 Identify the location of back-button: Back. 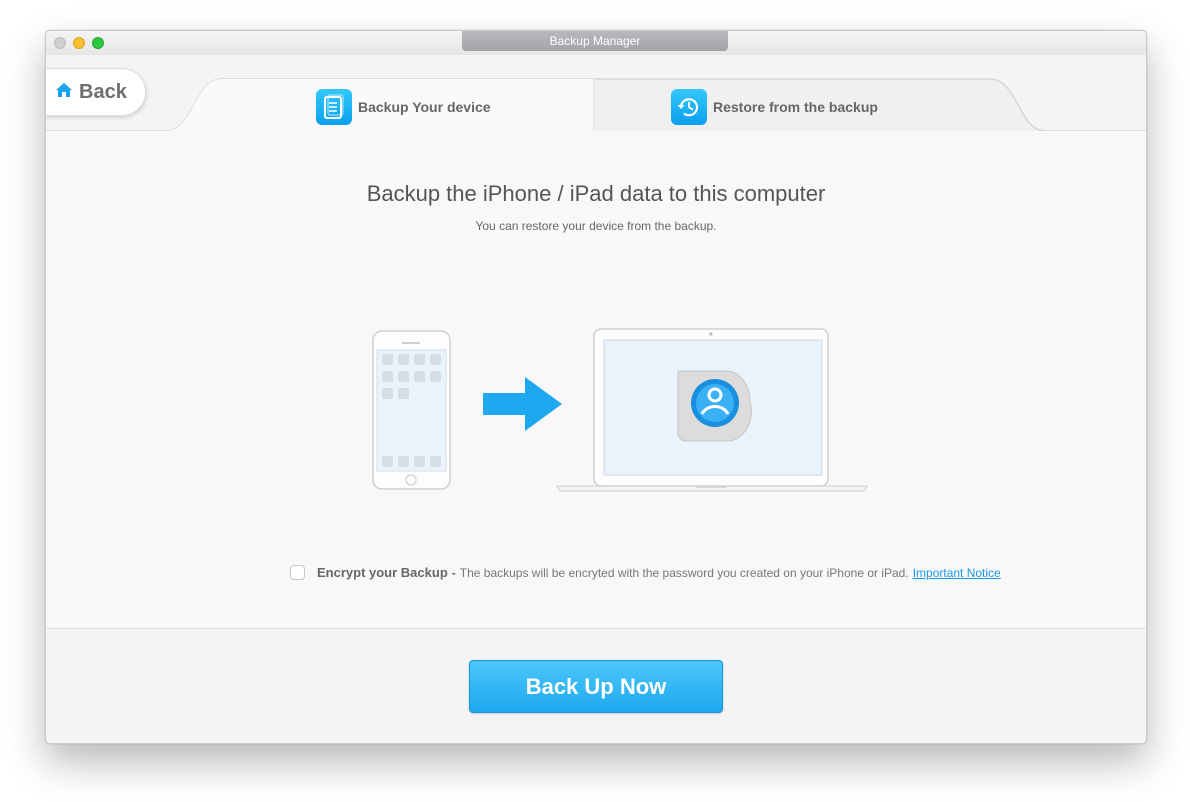
(96, 92).